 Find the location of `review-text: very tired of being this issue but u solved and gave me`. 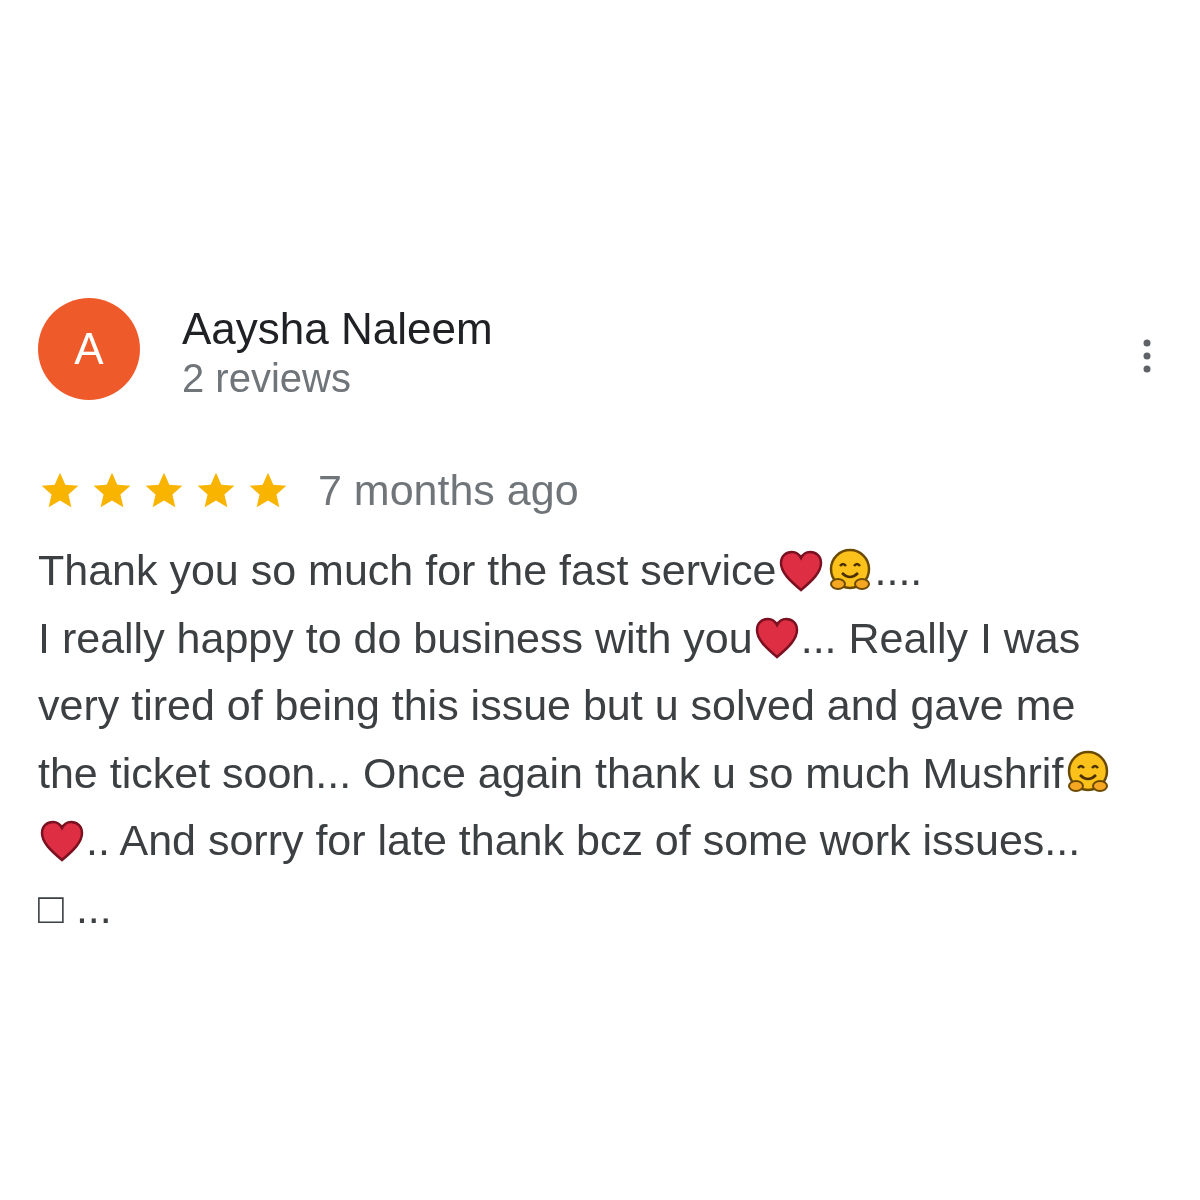

review-text: very tired of being this issue but u solved and gave me is located at coordinates (557, 706).